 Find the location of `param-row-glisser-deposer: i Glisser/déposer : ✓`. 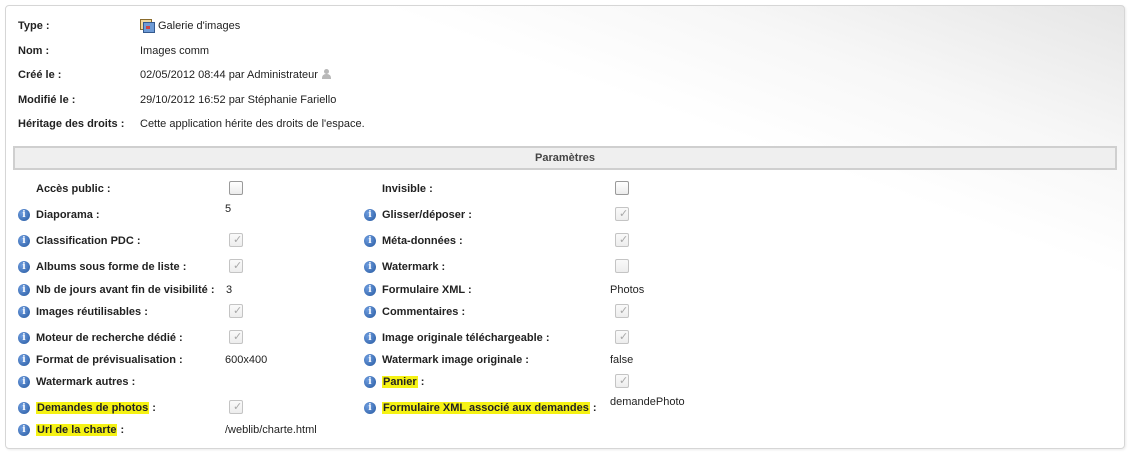

param-row-glisser-deposer: i Glisser/déposer : ✓ is located at coordinates (561, 215).